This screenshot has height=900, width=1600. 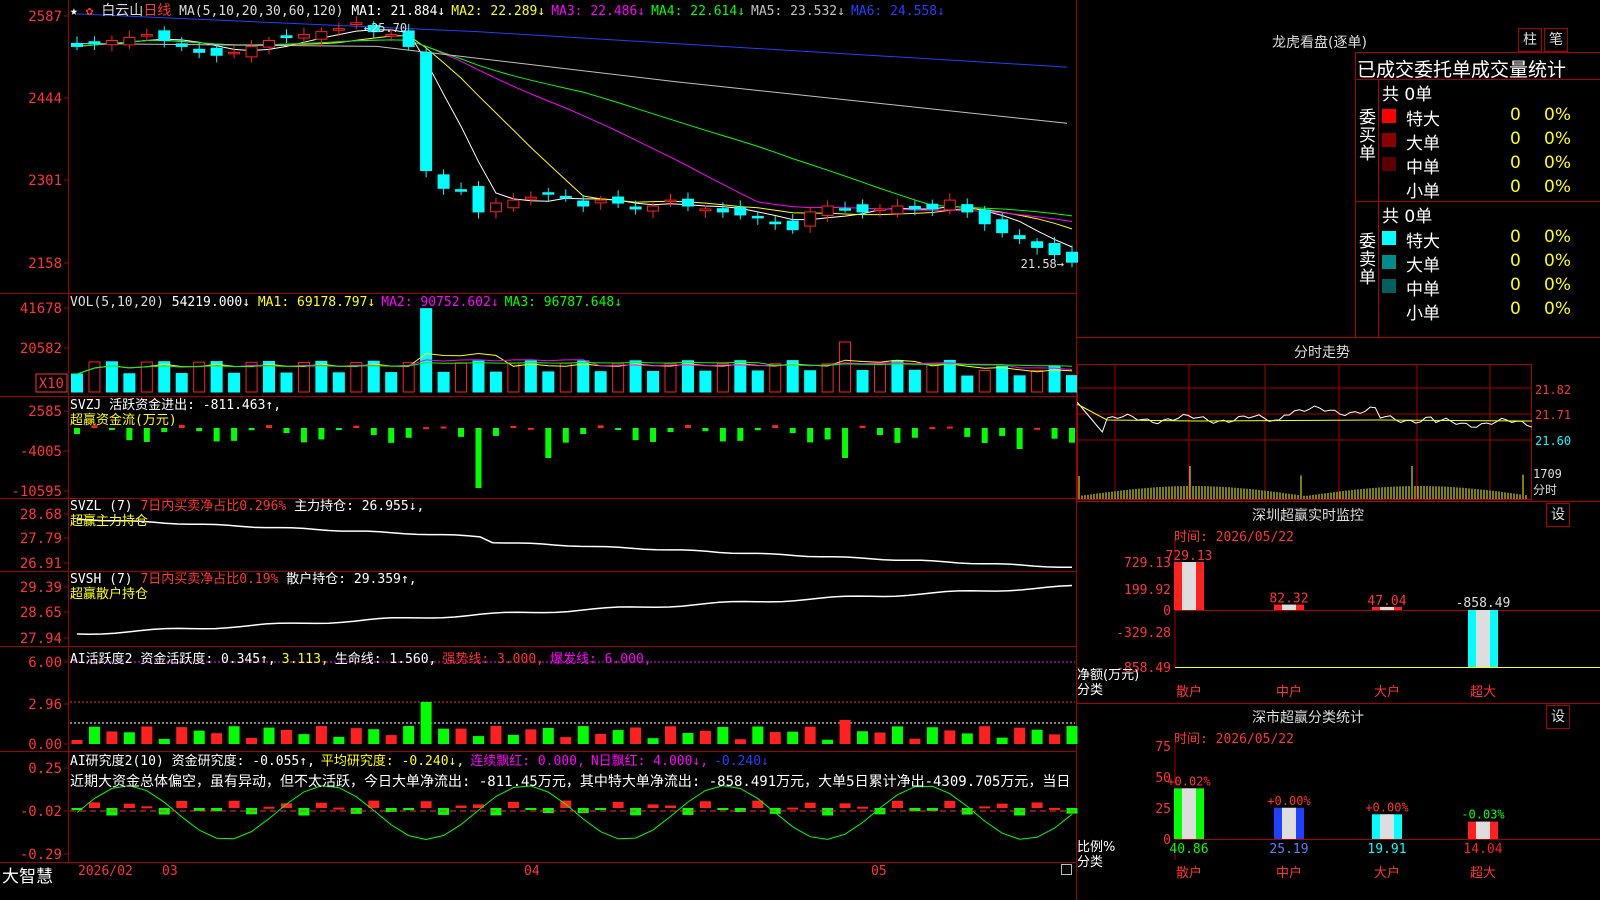 I want to click on intraday-chart: 21.82 21.71 21.60 1709 分时, so click(x=1338, y=433).